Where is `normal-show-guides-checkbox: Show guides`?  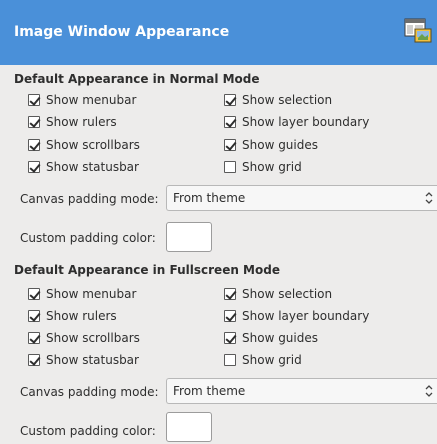 normal-show-guides-checkbox: Show guides is located at coordinates (271, 145).